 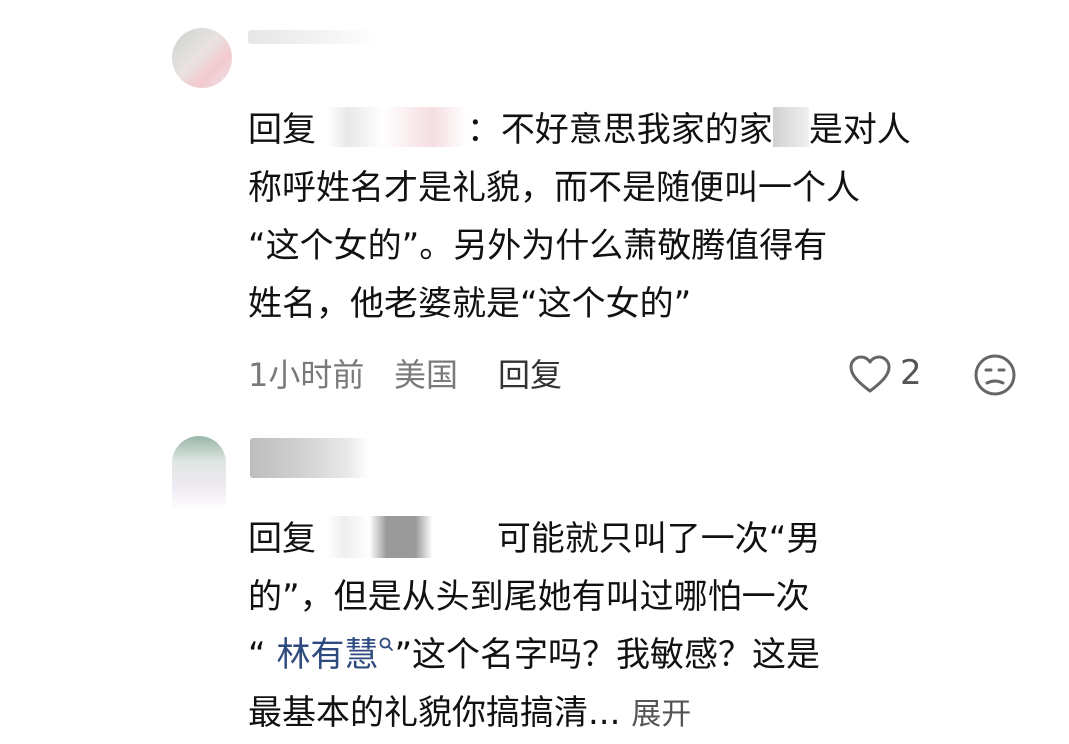 I want to click on comment-line: 回复 ：不好意思我家的家 是对人, so click(x=648, y=130).